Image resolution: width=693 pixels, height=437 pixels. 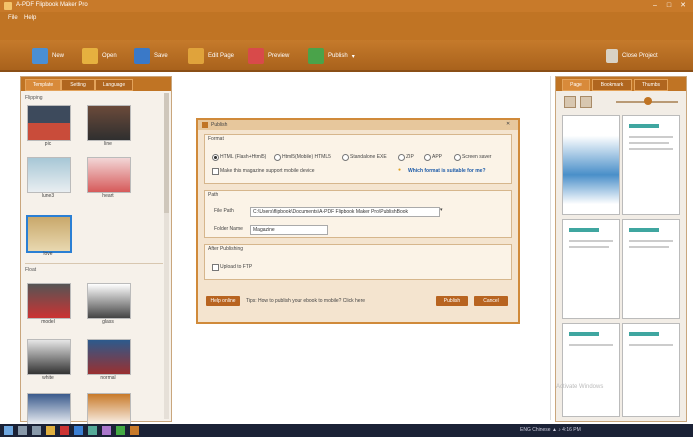 What do you see at coordinates (48, 378) in the screenshot?
I see `template-label: white` at bounding box center [48, 378].